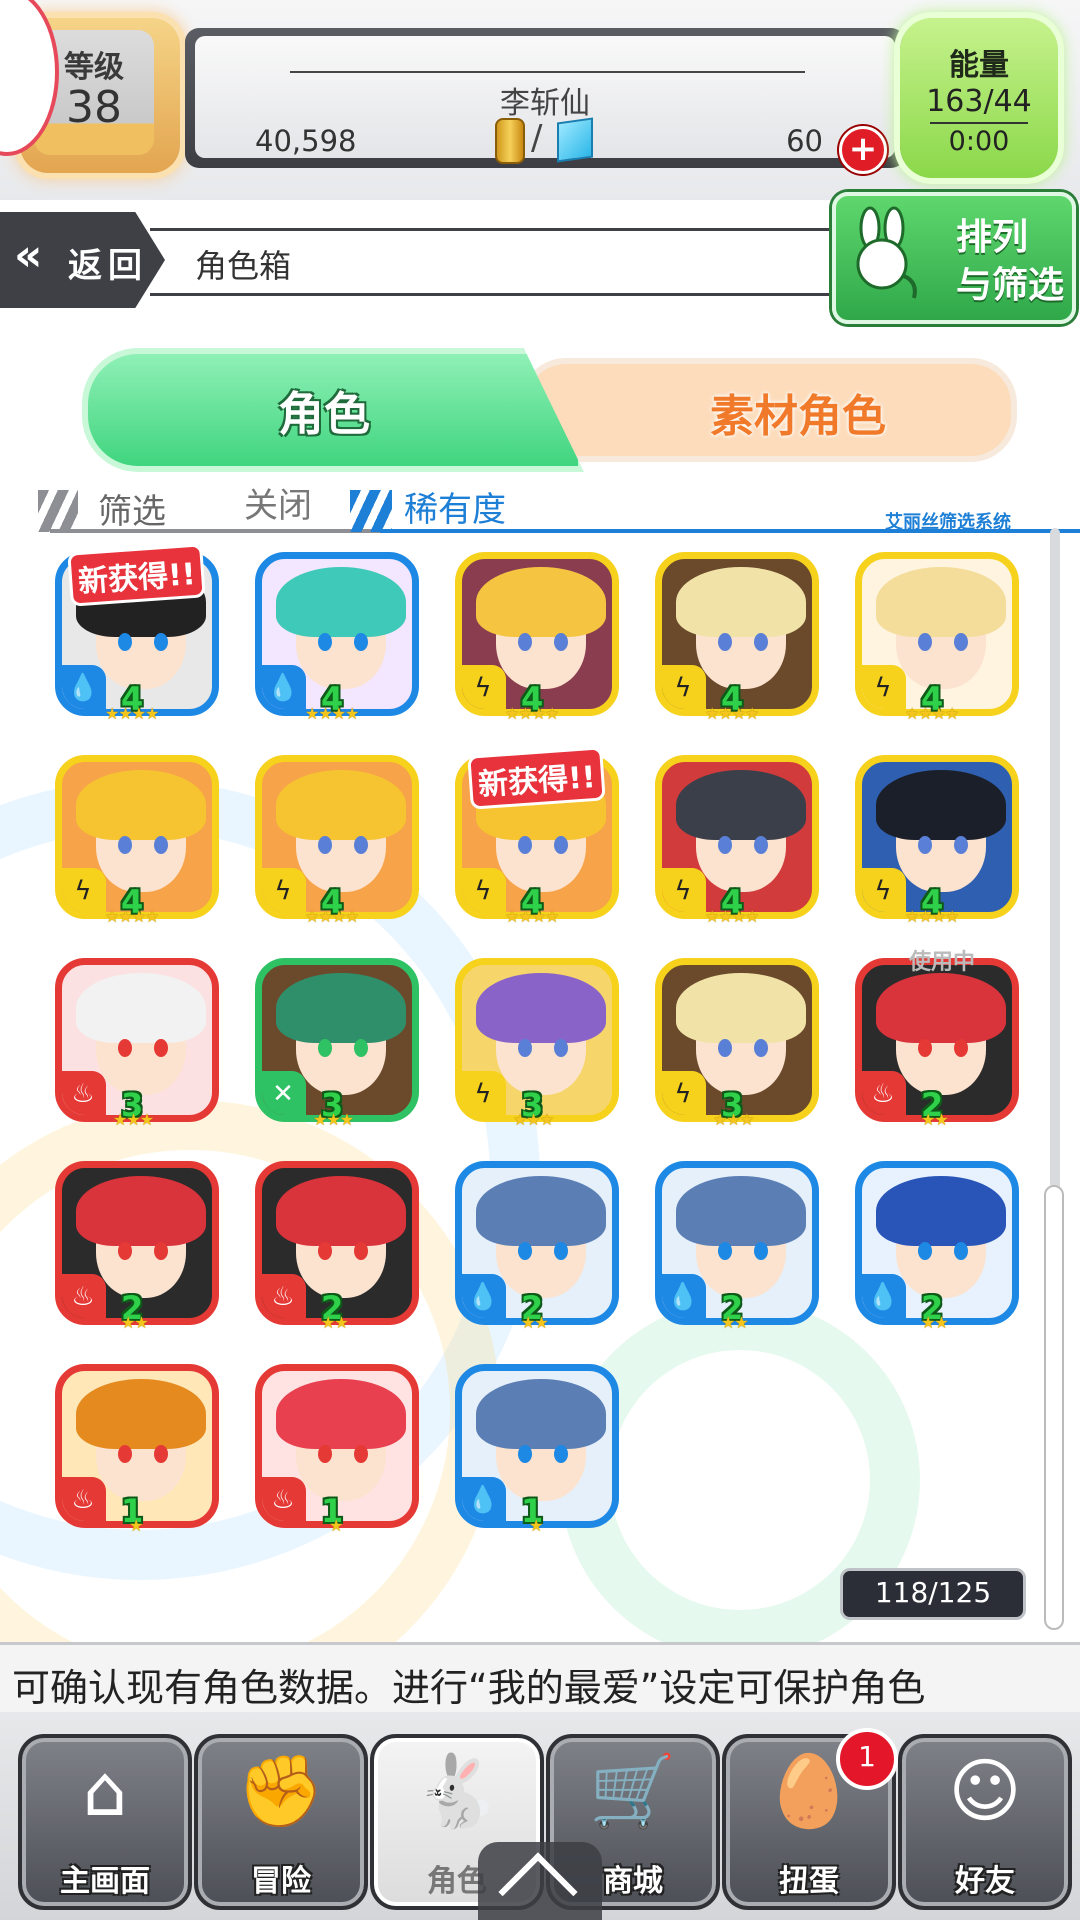 This screenshot has width=1080, height=1932. Describe the element at coordinates (510, 141) in the screenshot. I see `coin-icon` at that location.